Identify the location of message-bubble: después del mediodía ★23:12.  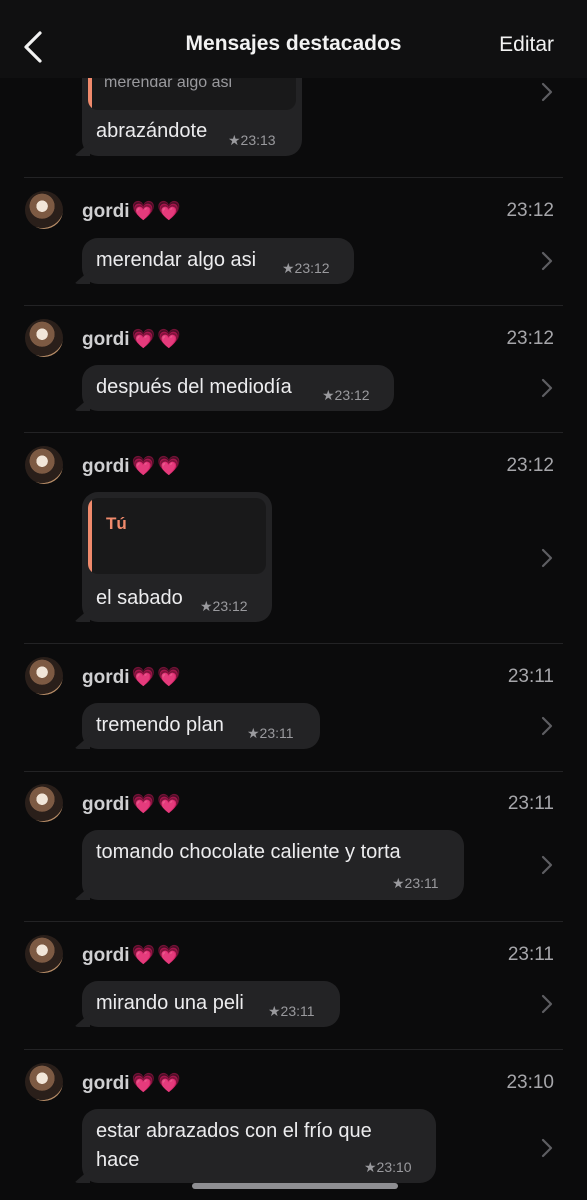
(234, 388).